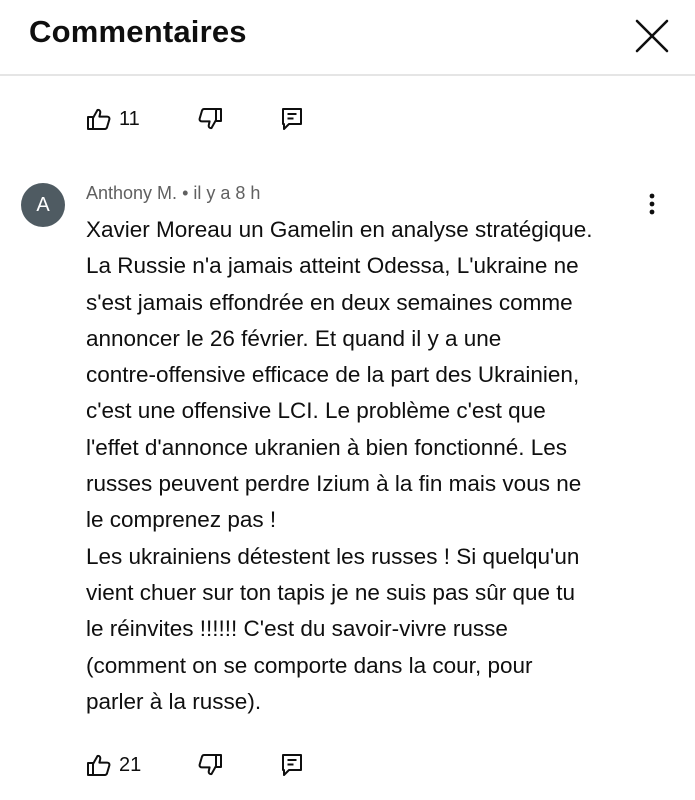 This screenshot has height=800, width=695. I want to click on close-icon, so click(652, 36).